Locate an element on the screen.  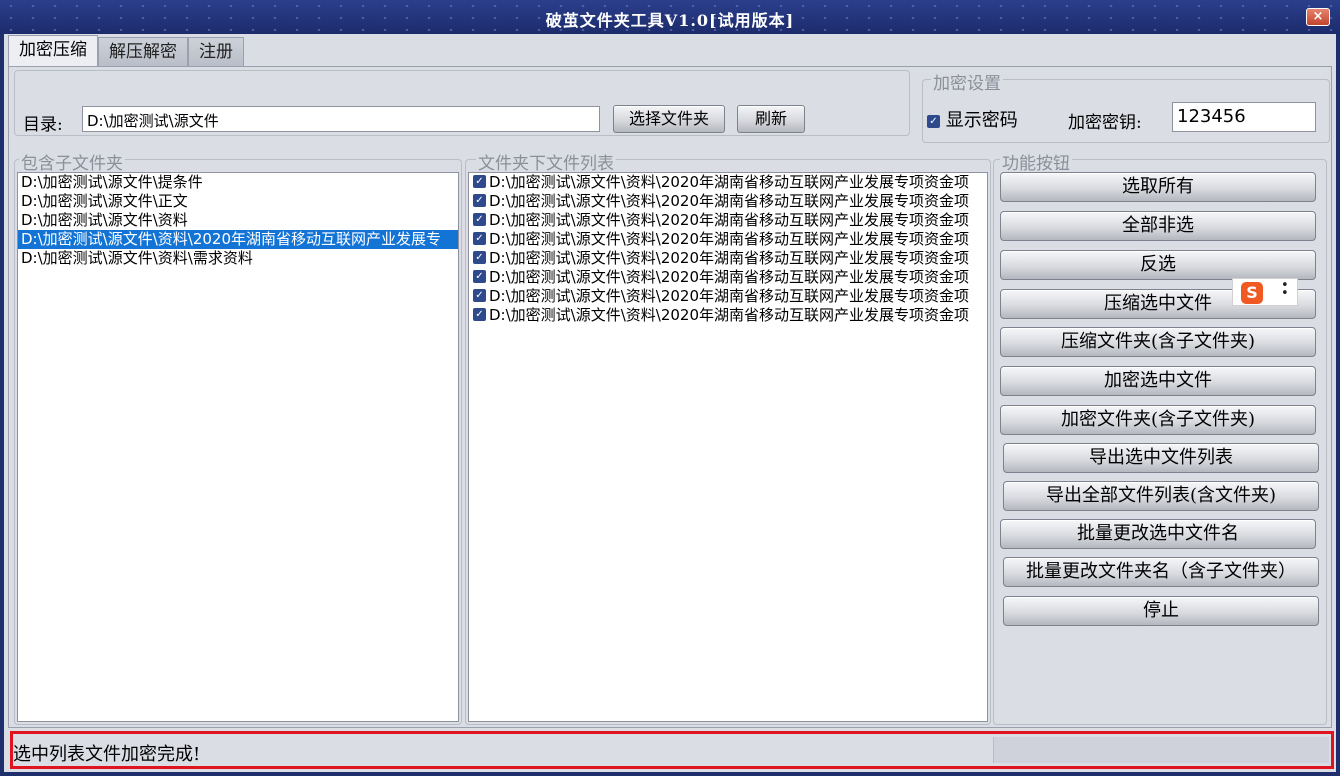
encryption-settings: 加密设置 ✓ 显示密码 加密密钥: 123456 is located at coordinates (1126, 106).